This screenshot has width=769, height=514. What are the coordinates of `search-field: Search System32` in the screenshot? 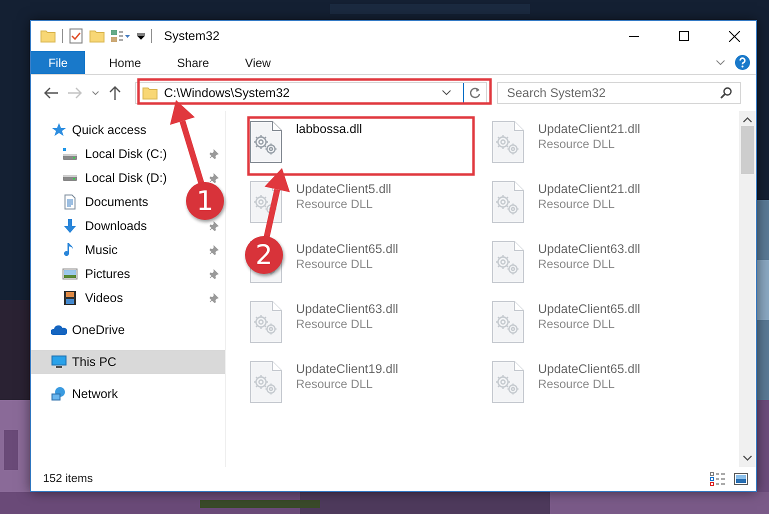 It's located at (619, 93).